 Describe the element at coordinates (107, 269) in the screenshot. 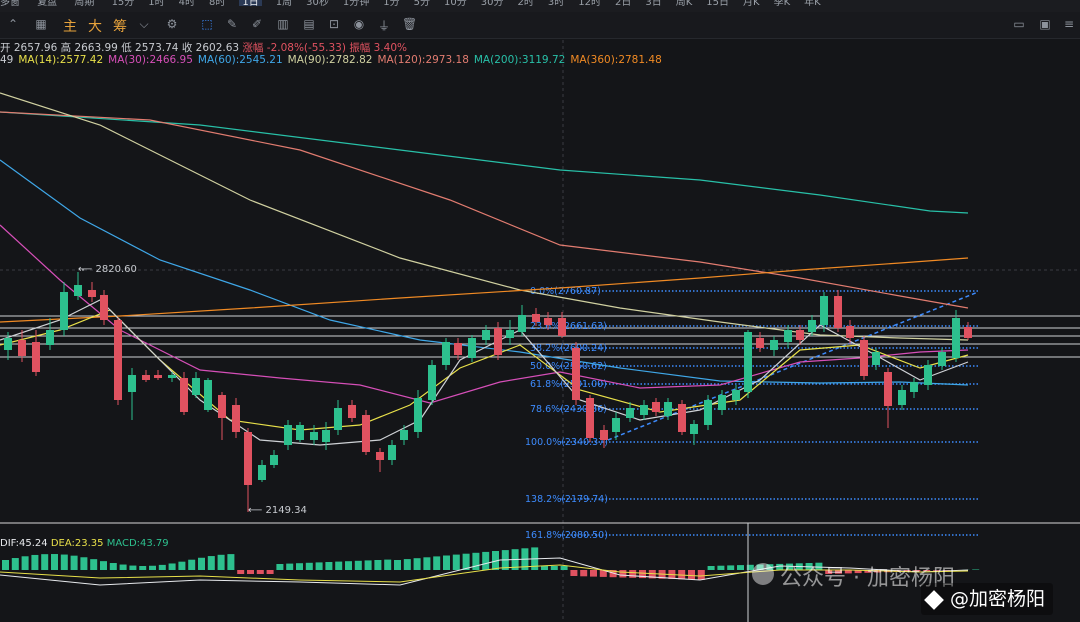

I see `high-price-label: ⟵ 2820.60` at that location.